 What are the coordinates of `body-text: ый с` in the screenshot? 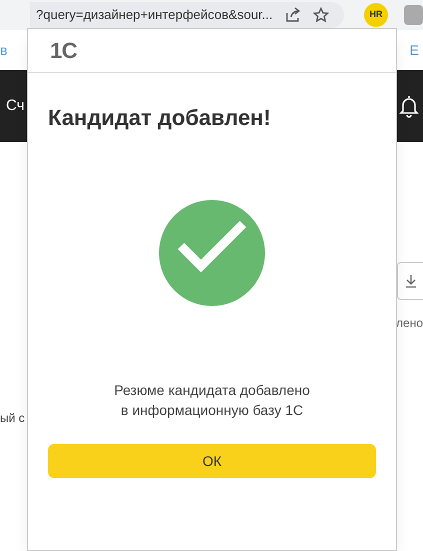 It's located at (12, 418).